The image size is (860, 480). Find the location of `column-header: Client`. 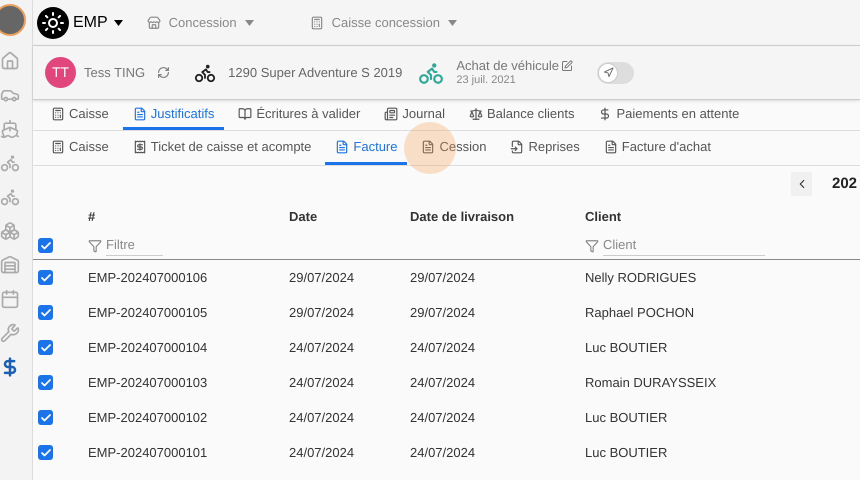

column-header: Client is located at coordinates (603, 217).